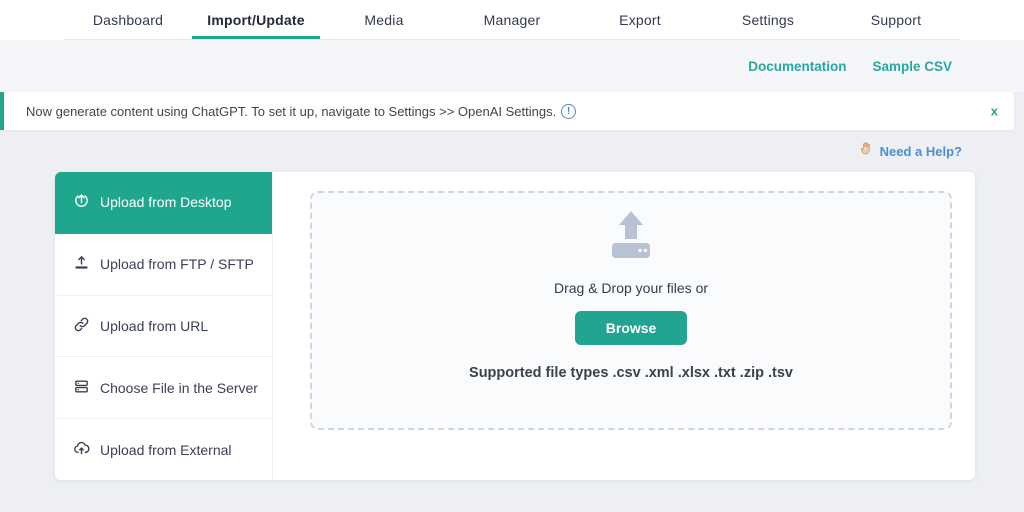 The width and height of the screenshot is (1024, 512). What do you see at coordinates (179, 387) in the screenshot?
I see `sidebar-item-label: Choose File in the Server` at bounding box center [179, 387].